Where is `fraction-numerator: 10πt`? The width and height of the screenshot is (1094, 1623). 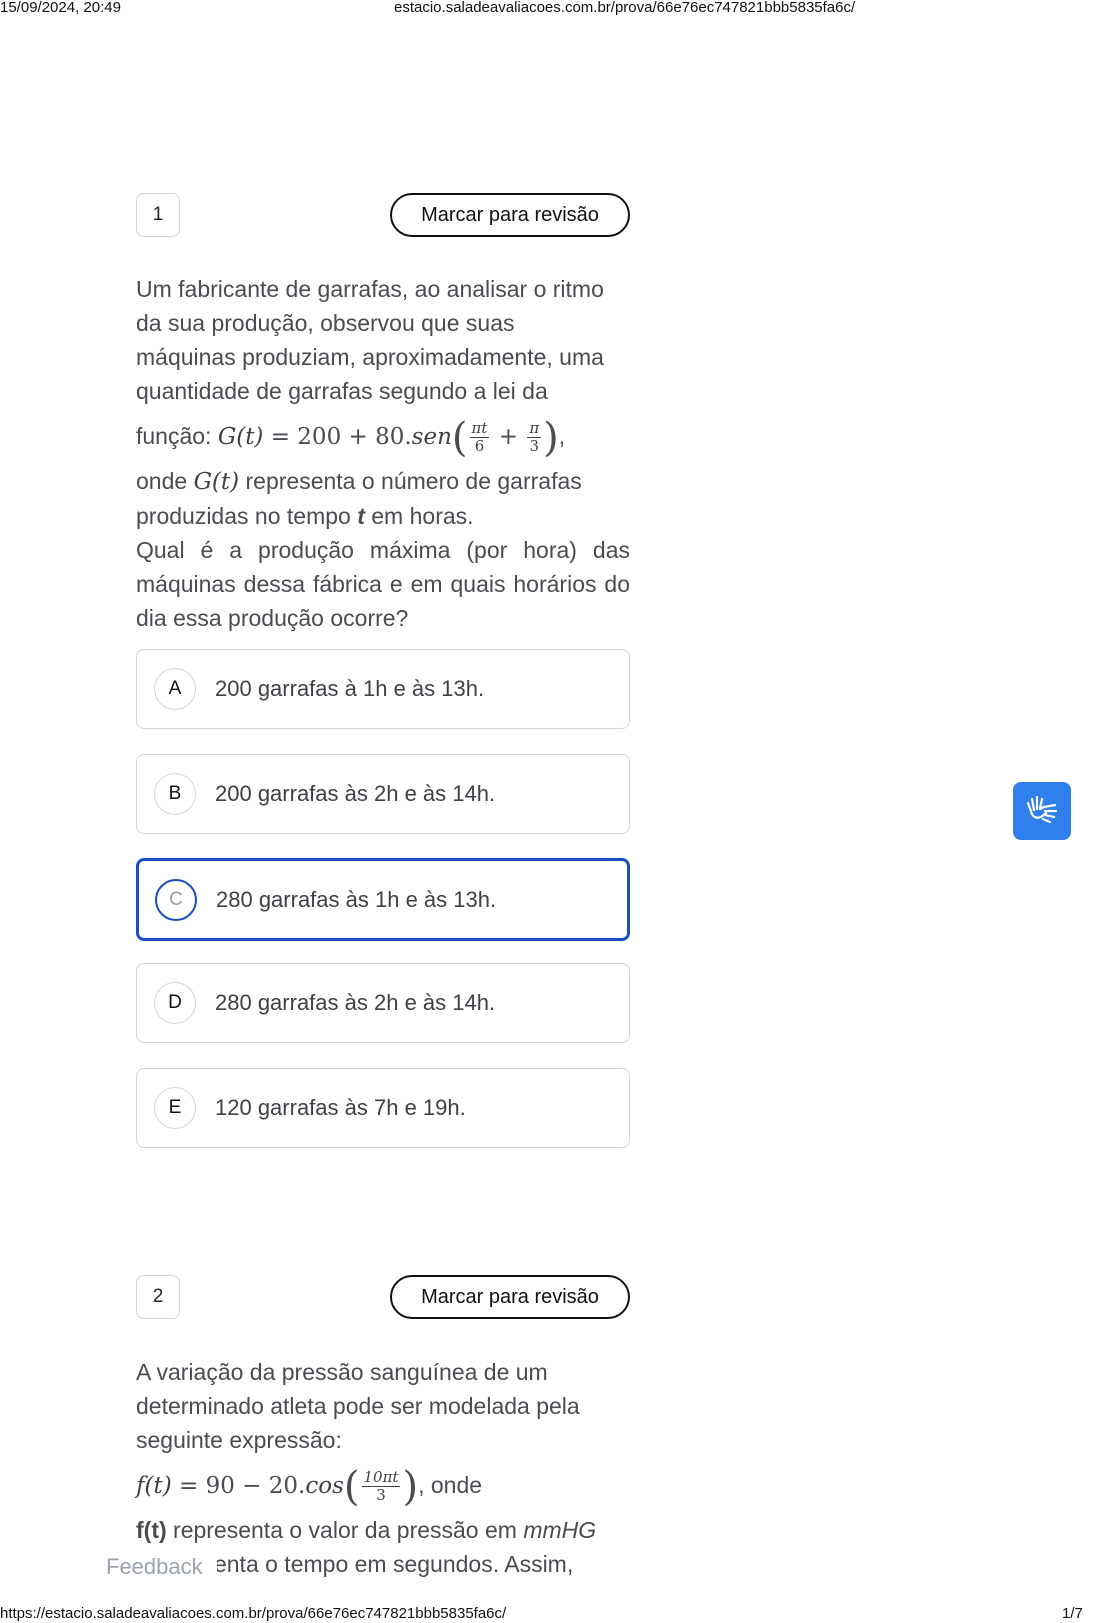 fraction-numerator: 10πt is located at coordinates (381, 1478).